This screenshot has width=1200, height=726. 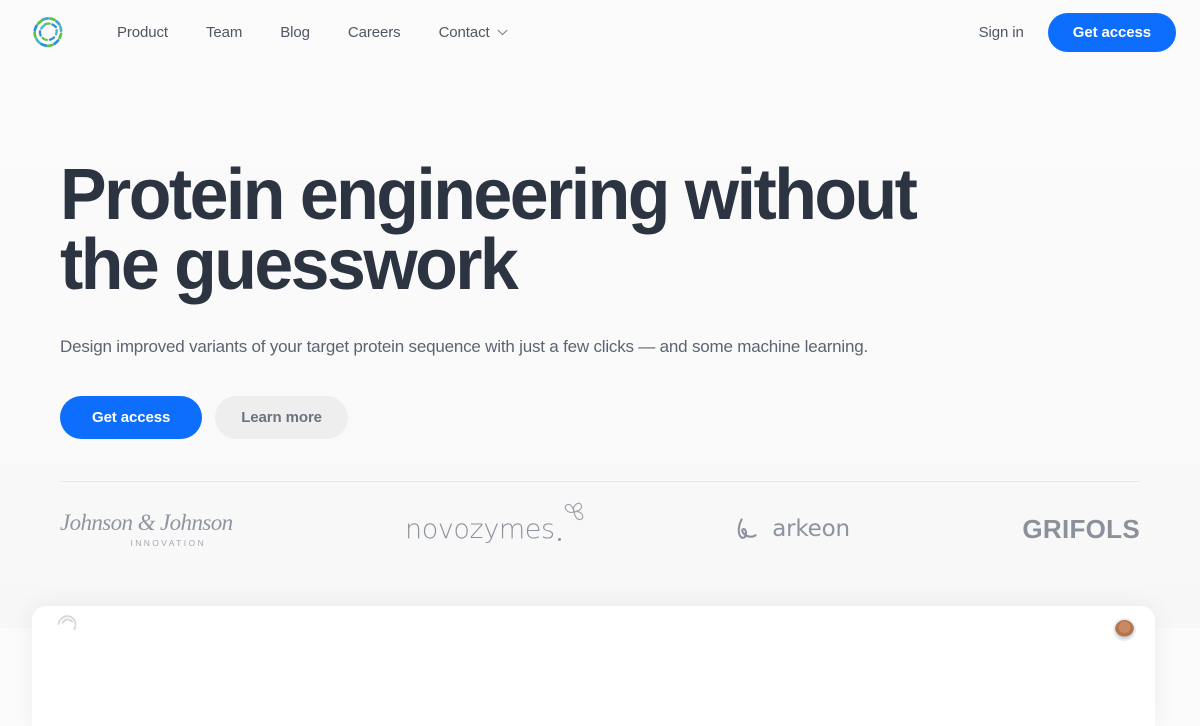 What do you see at coordinates (574, 511) in the screenshot?
I see `trefoil-mark-icon` at bounding box center [574, 511].